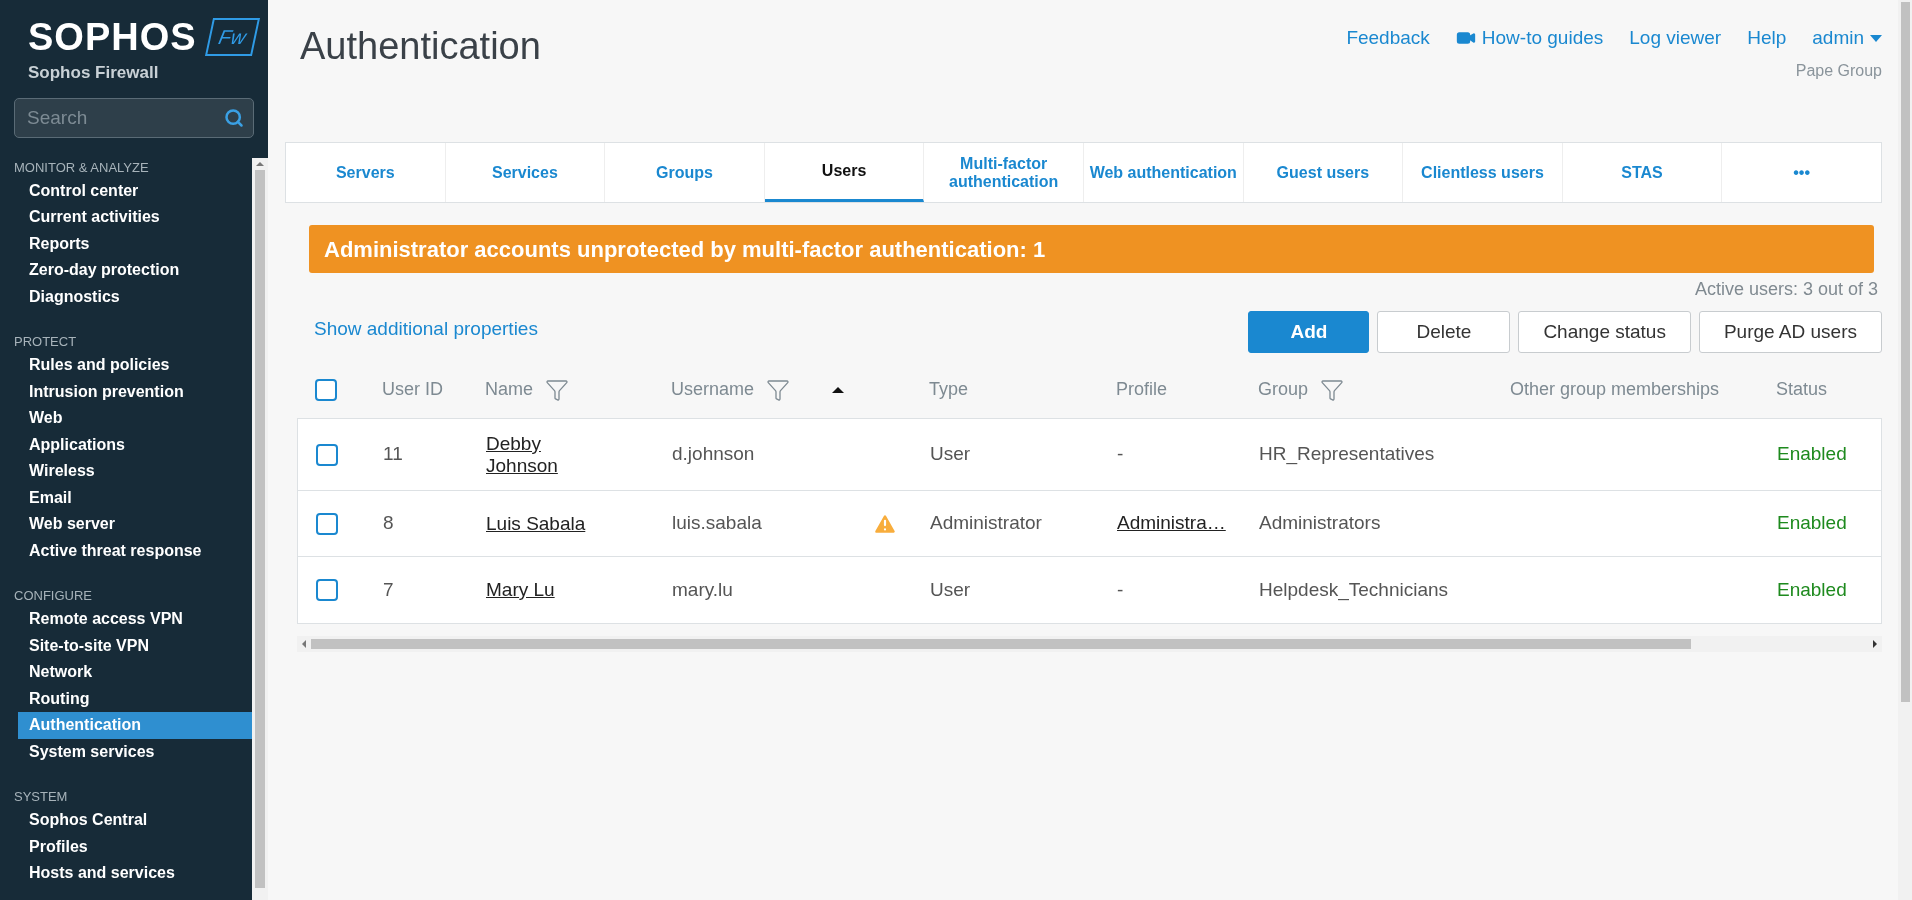 The height and width of the screenshot is (900, 1912). Describe the element at coordinates (53, 596) in the screenshot. I see `section-heading: CONFIGURE` at that location.